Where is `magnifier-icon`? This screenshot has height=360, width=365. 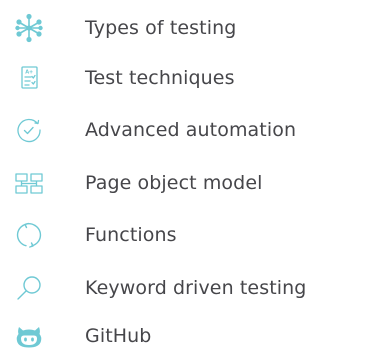 magnifier-icon is located at coordinates (29, 288).